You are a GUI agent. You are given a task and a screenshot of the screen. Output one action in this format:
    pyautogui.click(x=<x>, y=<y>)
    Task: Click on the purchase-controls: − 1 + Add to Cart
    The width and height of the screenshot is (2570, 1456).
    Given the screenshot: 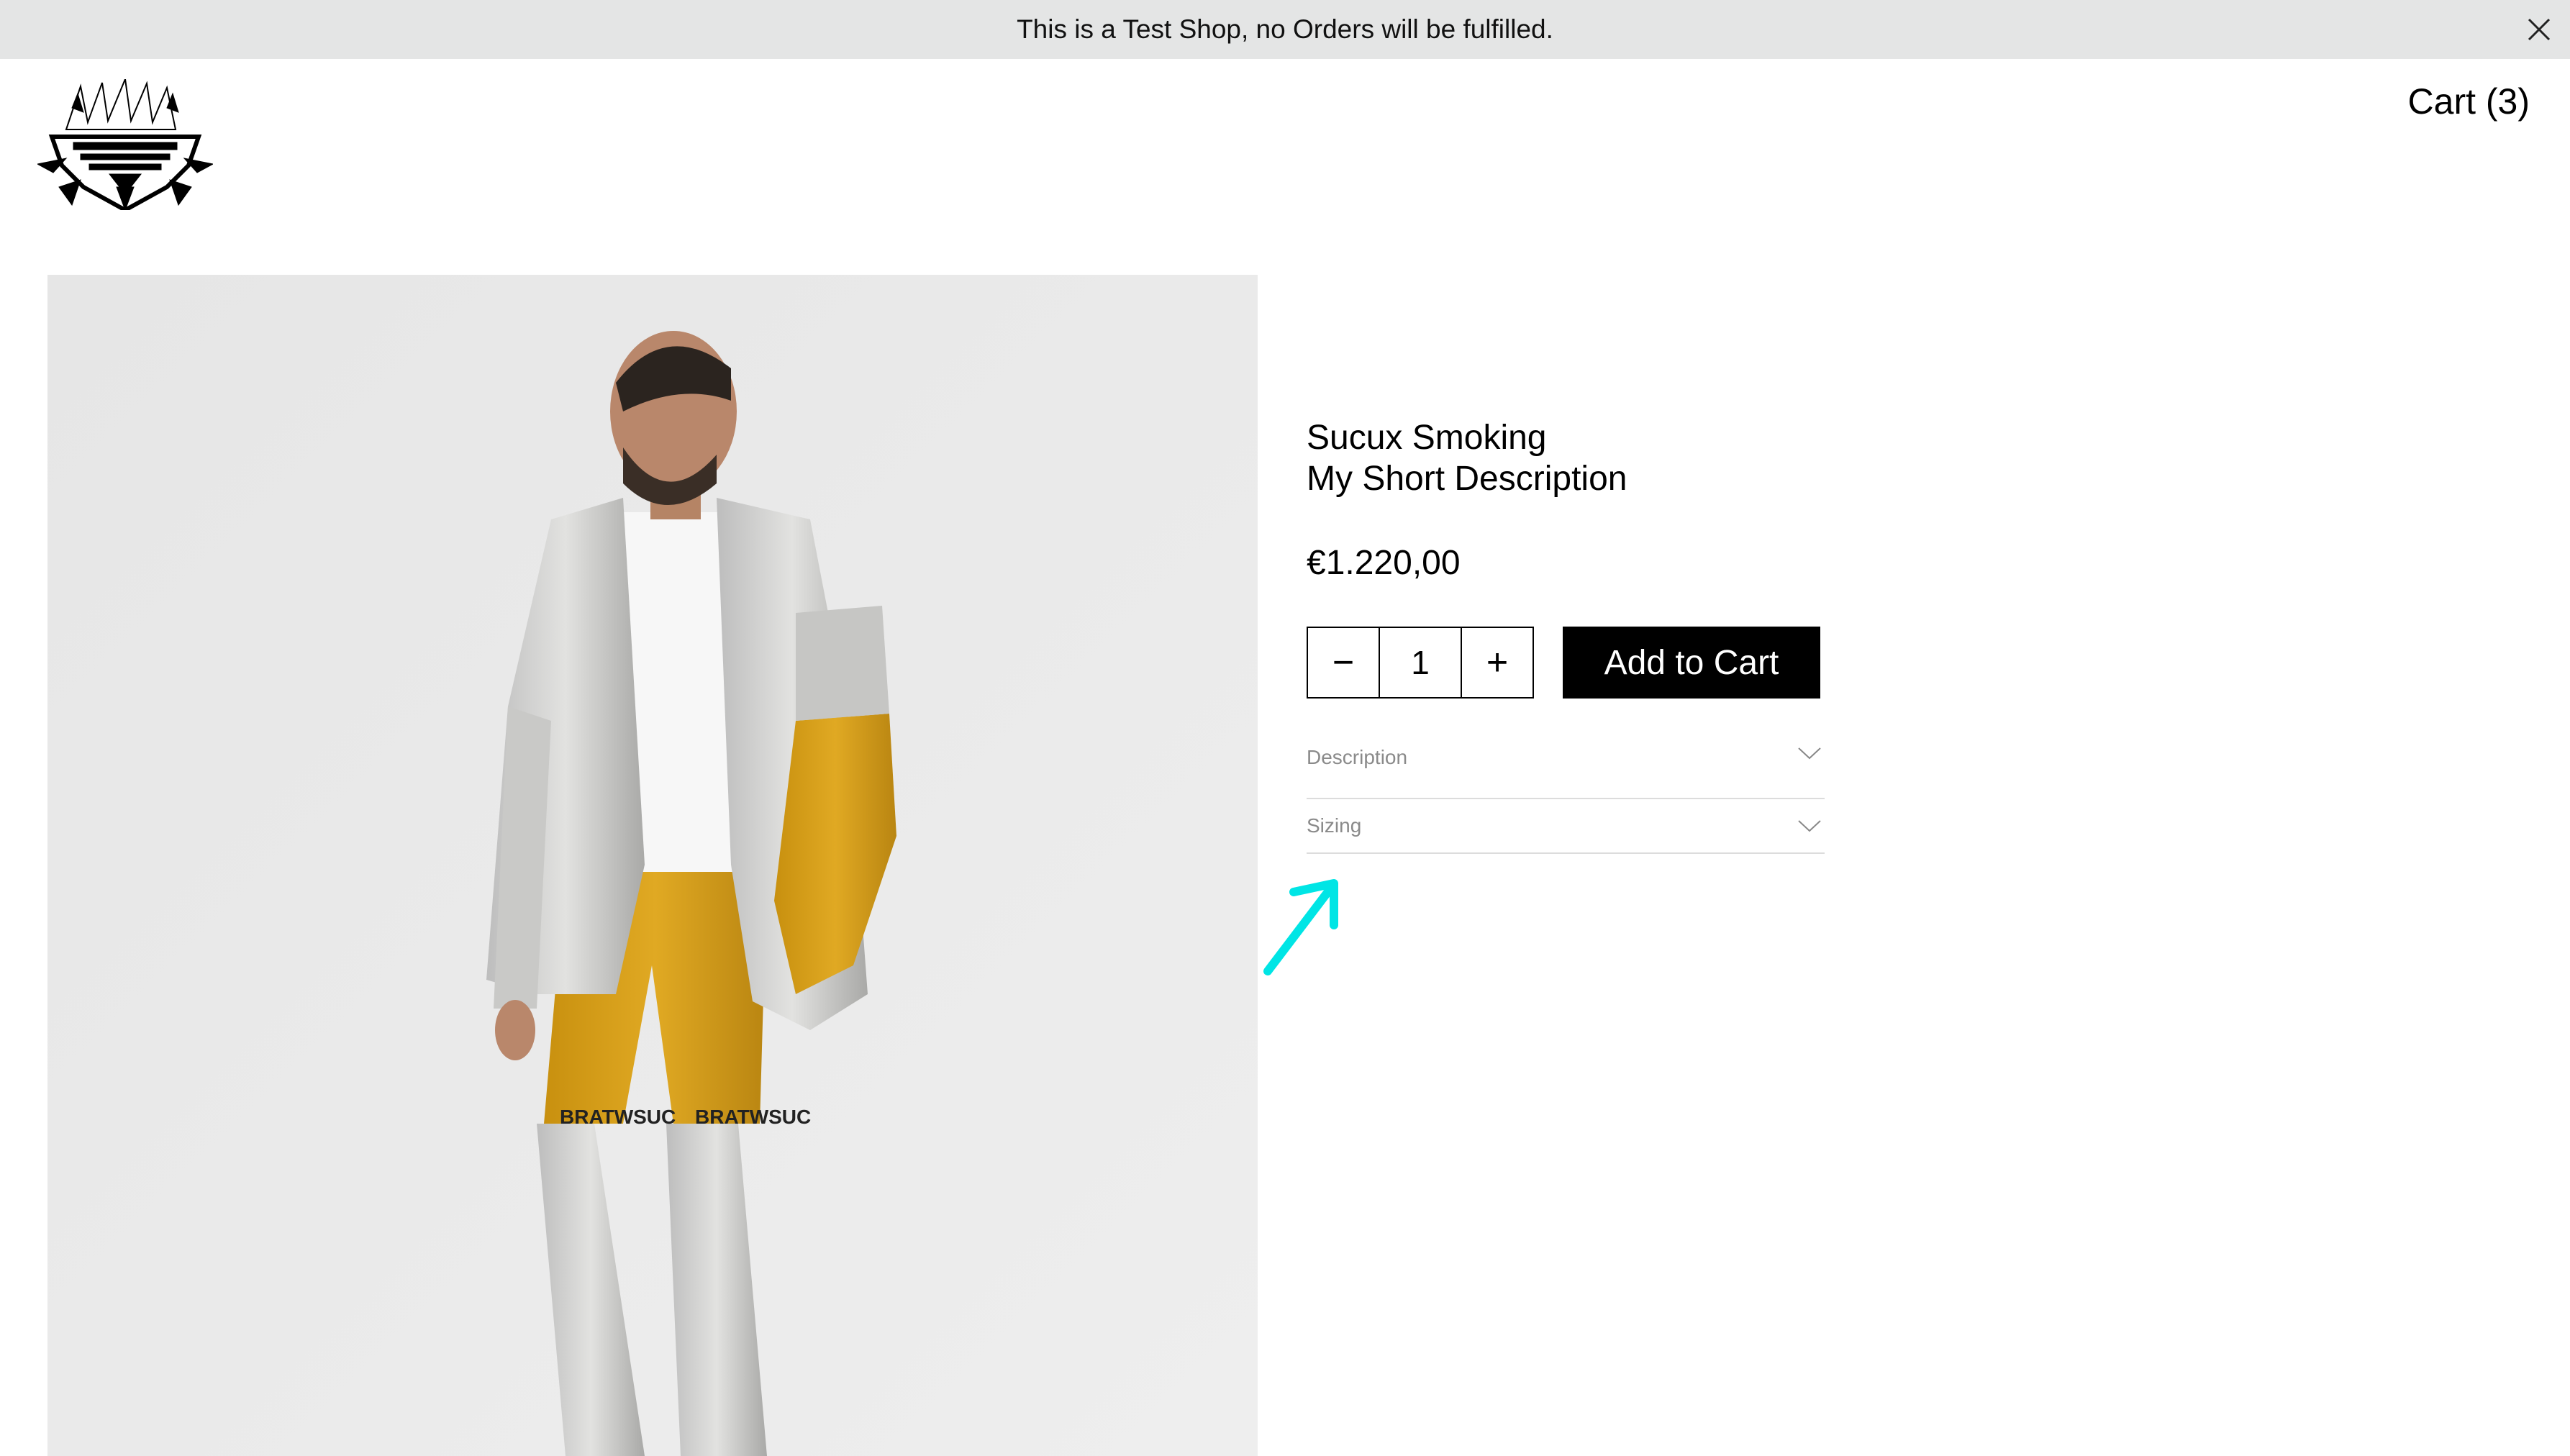 What is the action you would take?
    pyautogui.click(x=1566, y=663)
    